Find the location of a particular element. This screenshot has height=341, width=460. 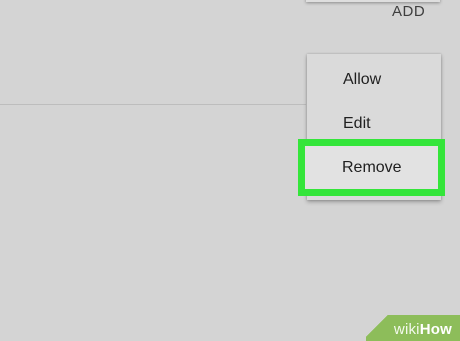

menu-item-edit: Edit is located at coordinates (357, 124).